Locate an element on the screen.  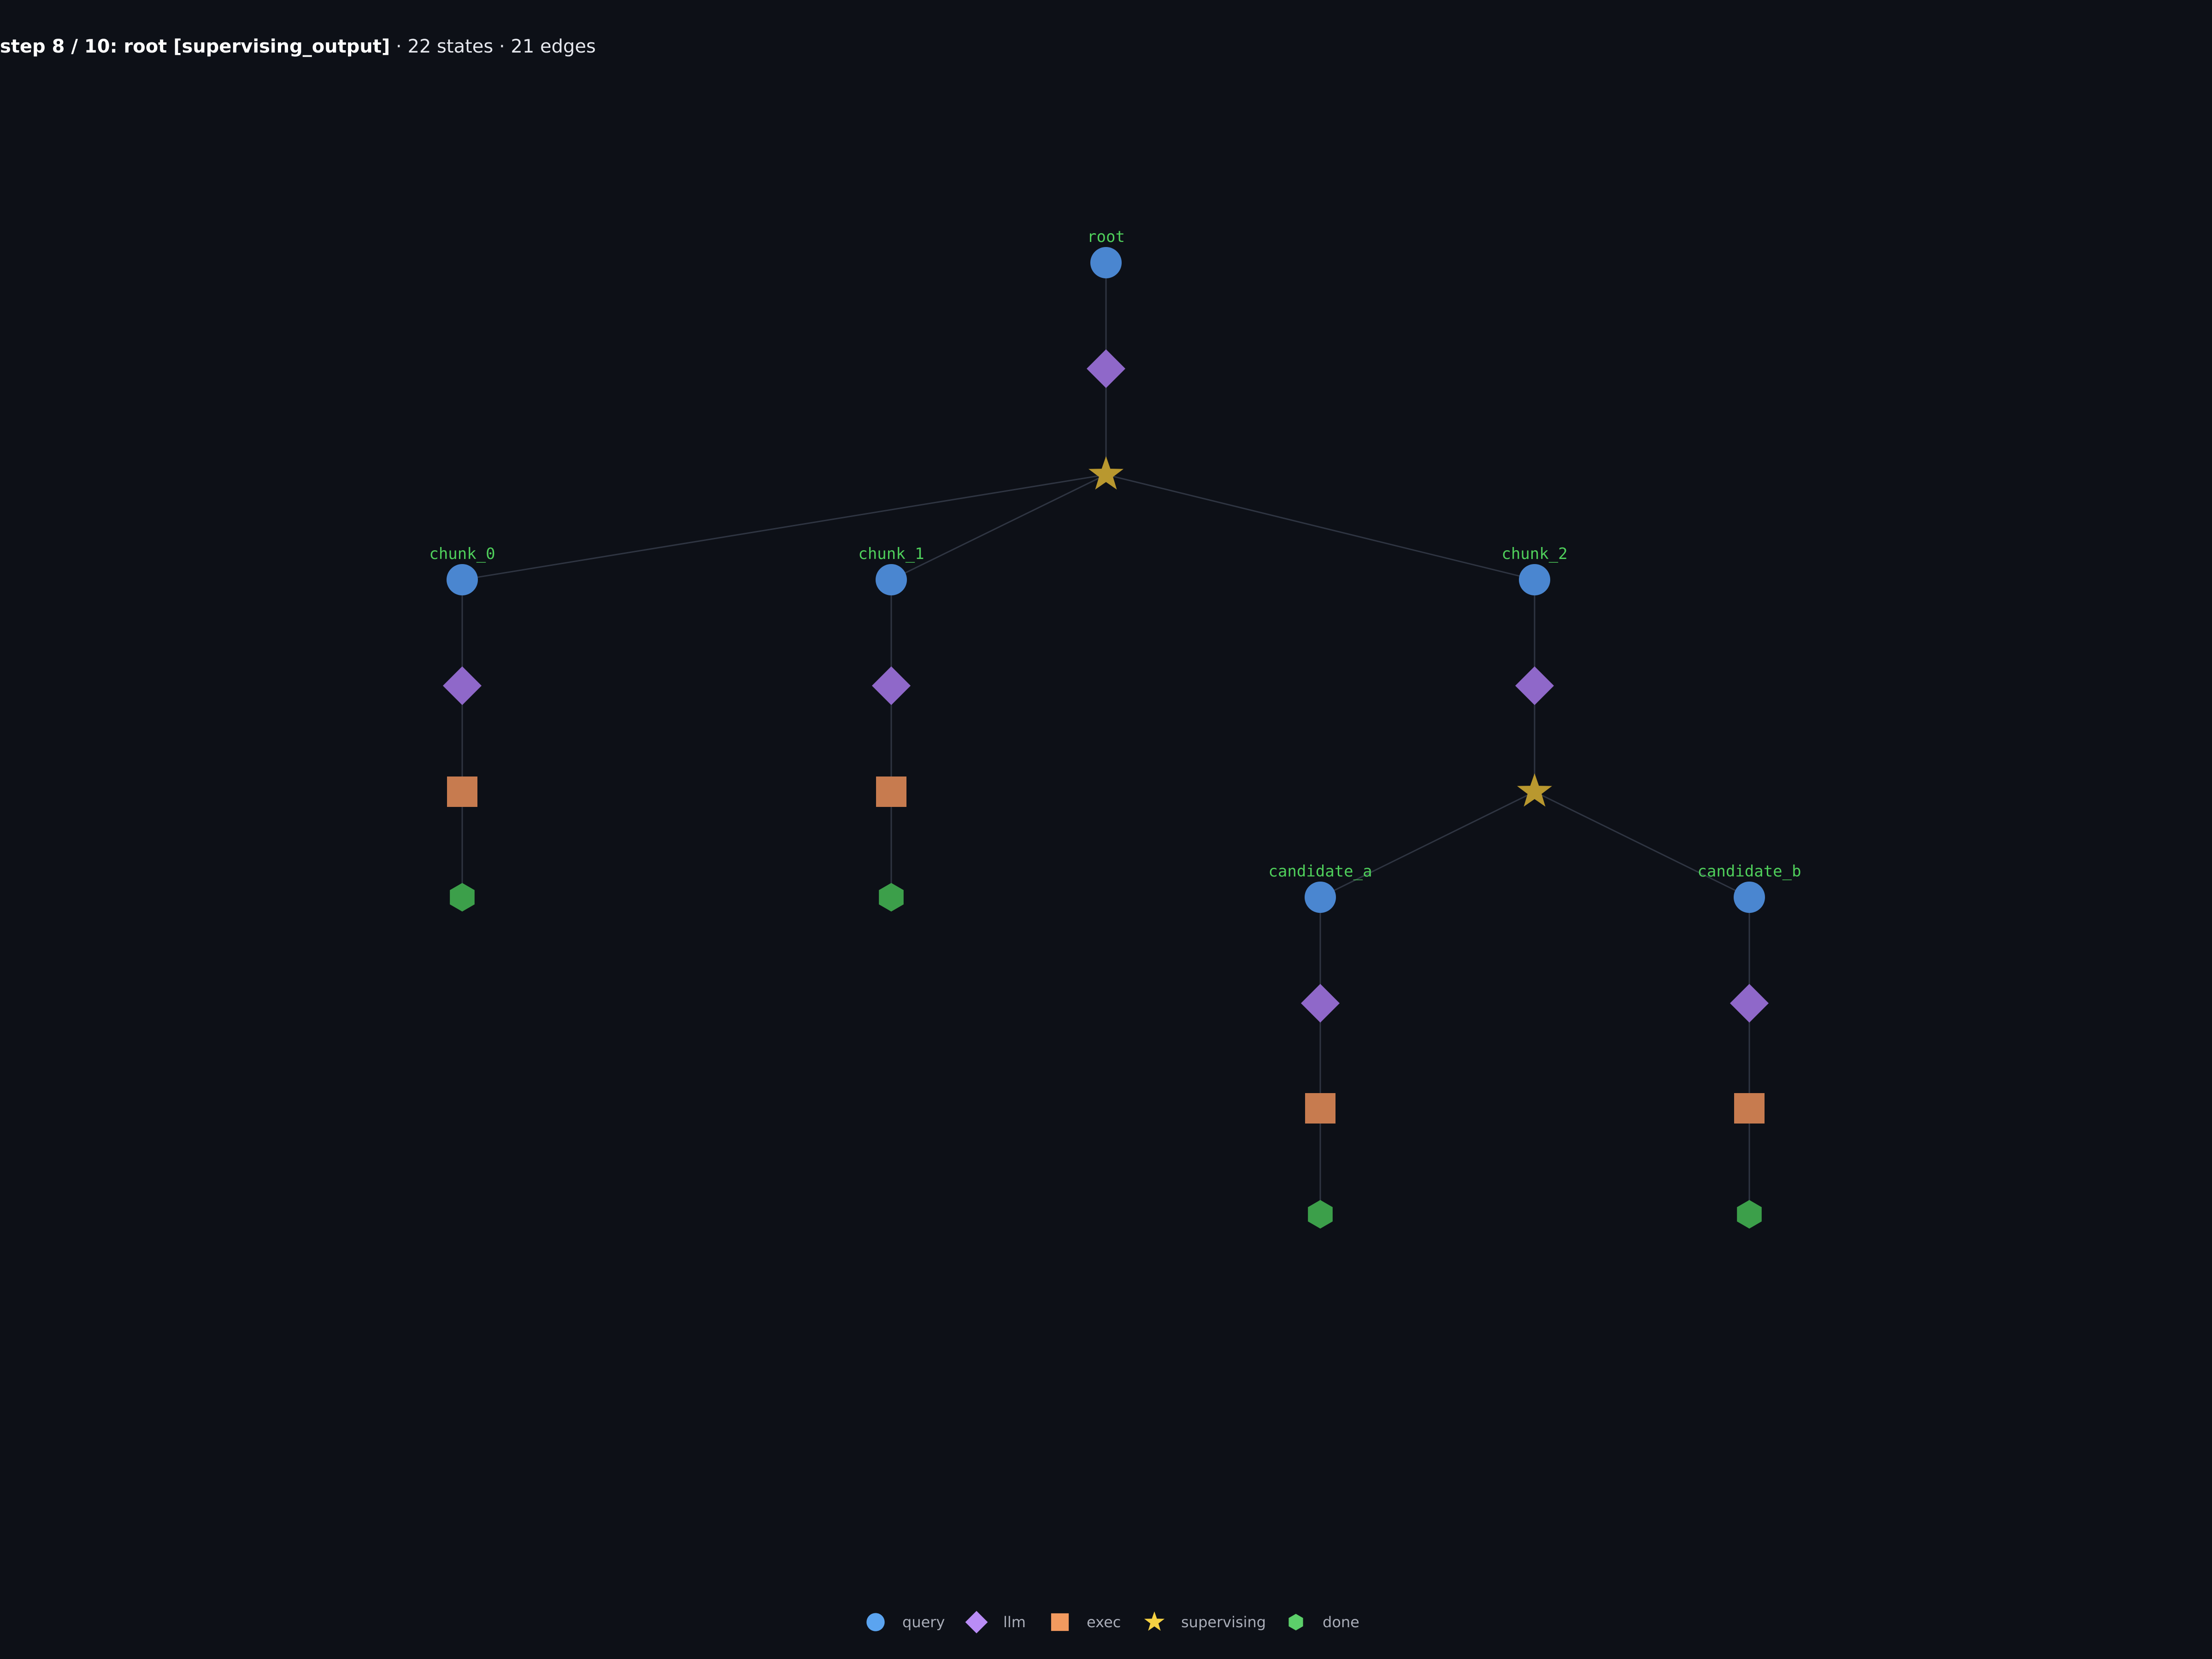
node-label: chunk_0 is located at coordinates (462, 554).